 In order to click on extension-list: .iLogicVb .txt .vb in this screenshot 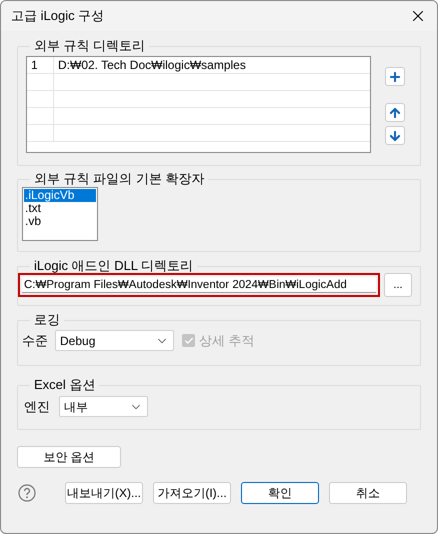, I will do `click(60, 214)`.